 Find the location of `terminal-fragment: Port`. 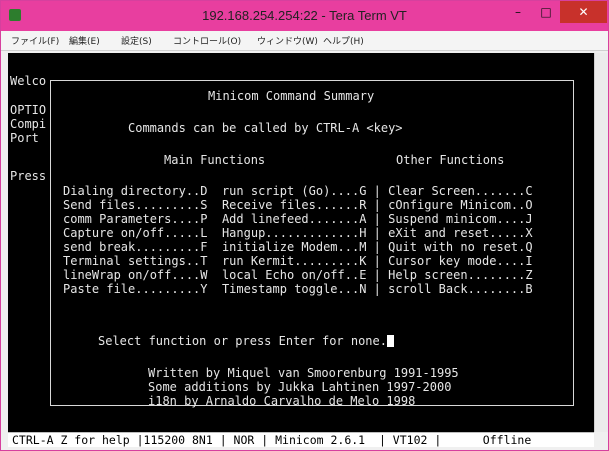

terminal-fragment: Port is located at coordinates (24, 138).